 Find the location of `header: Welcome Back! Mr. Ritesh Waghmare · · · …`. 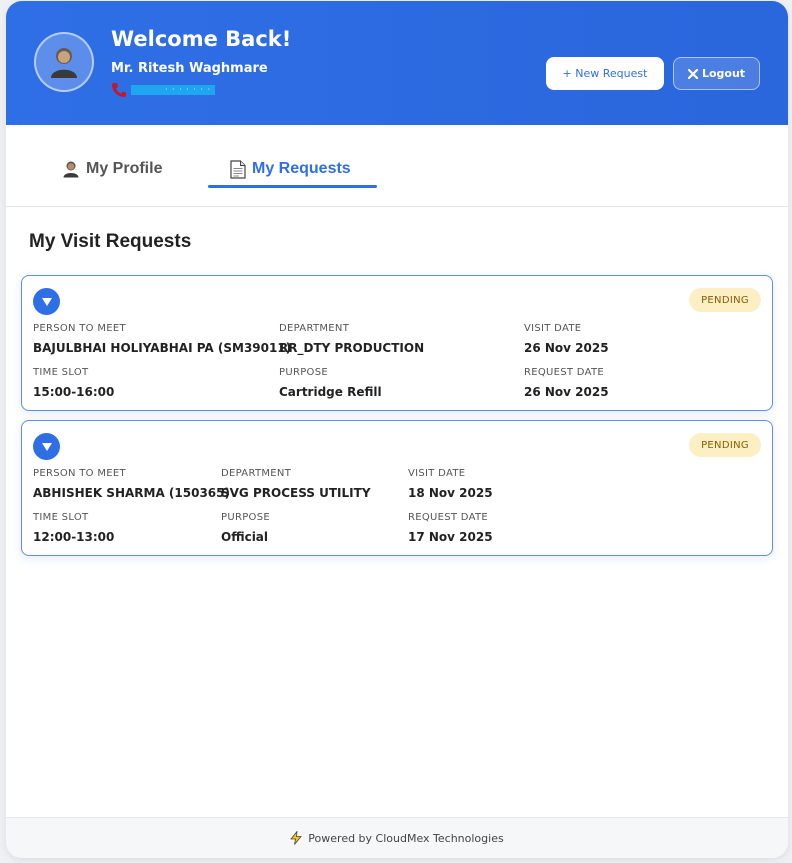

header: Welcome Back! Mr. Ritesh Waghmare · · · … is located at coordinates (397, 63).